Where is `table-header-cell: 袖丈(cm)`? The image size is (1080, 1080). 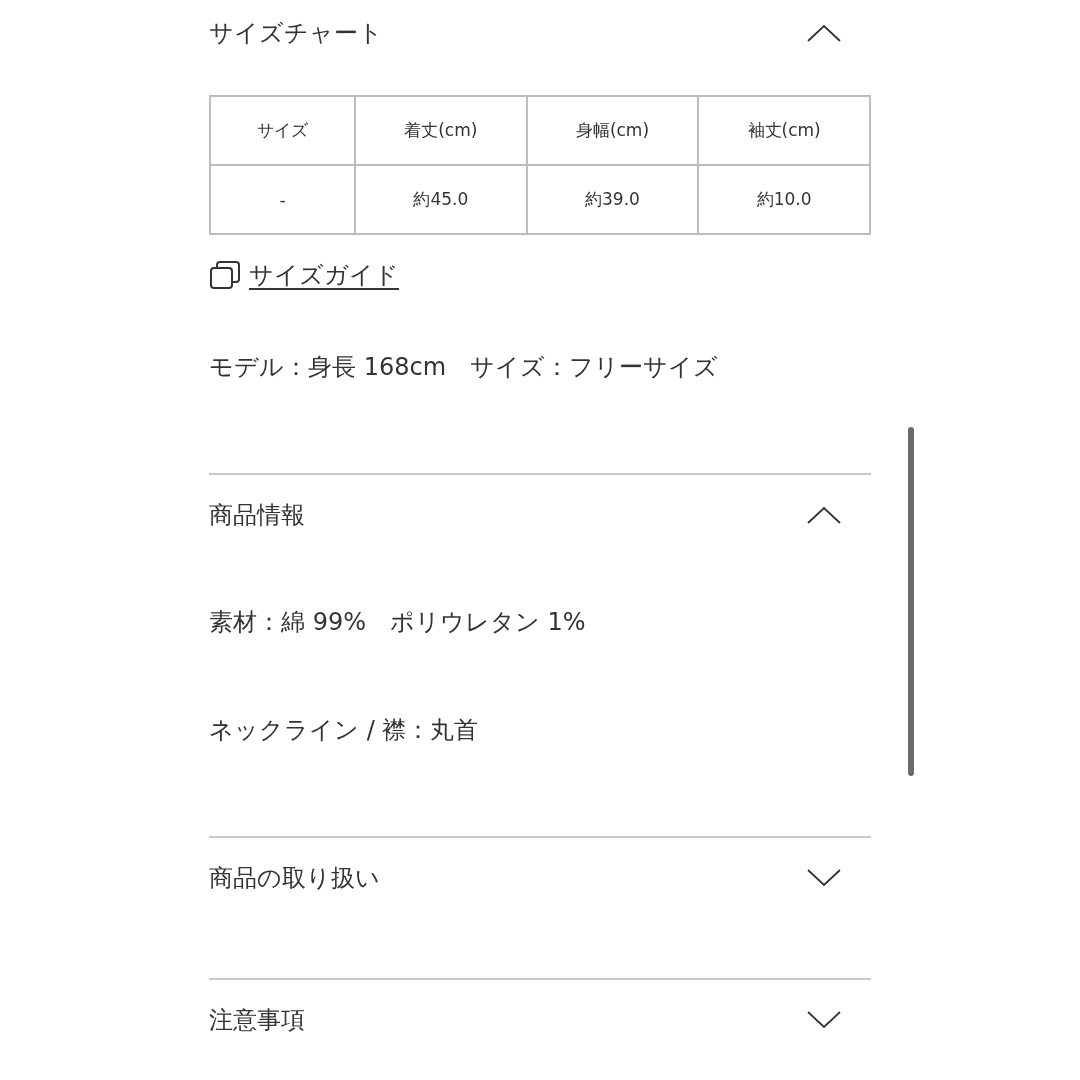 table-header-cell: 袖丈(cm) is located at coordinates (784, 130).